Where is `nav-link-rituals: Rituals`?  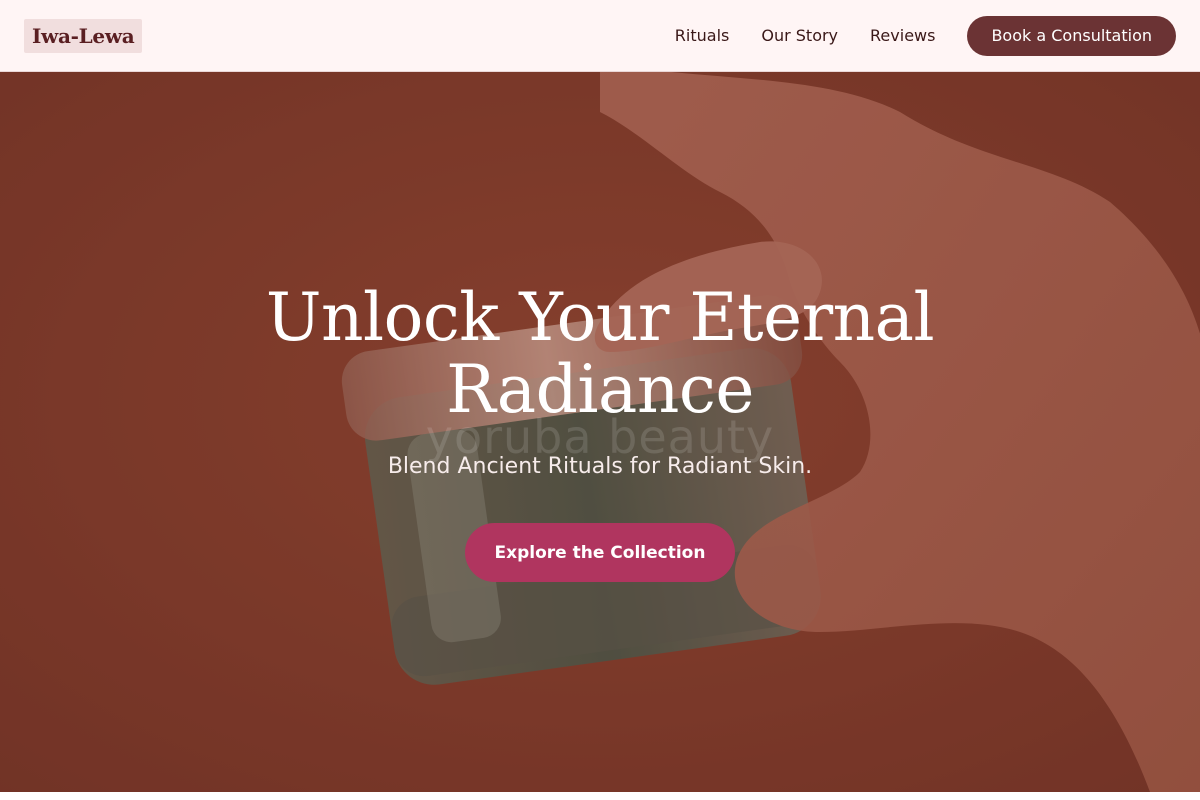 nav-link-rituals: Rituals is located at coordinates (702, 35).